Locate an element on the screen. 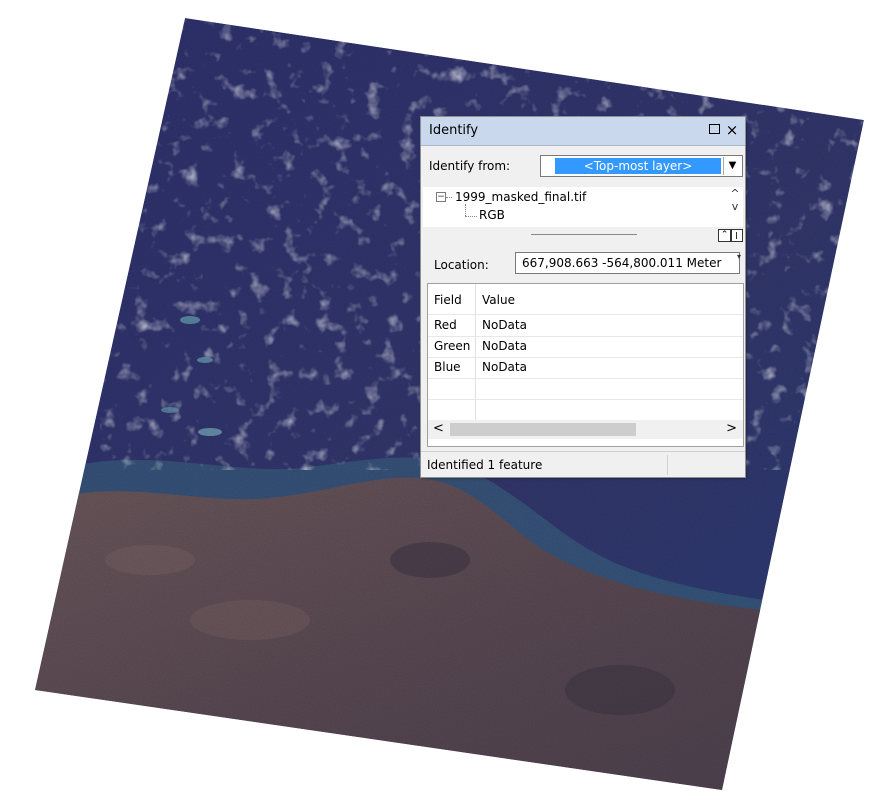  status-text: Identified 1 feature is located at coordinates (485, 465).